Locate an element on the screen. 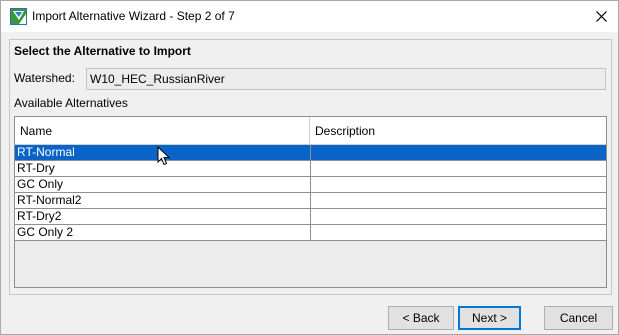 This screenshot has height=335, width=619. table-row: RT-Normal2 is located at coordinates (310, 201).